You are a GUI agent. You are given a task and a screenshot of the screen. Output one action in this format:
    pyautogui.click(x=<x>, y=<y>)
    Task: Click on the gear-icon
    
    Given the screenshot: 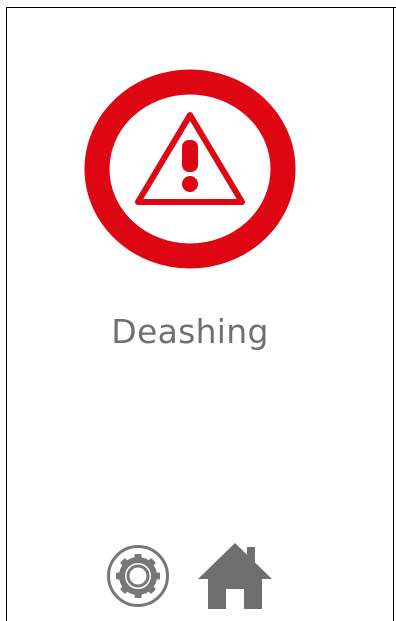 What is the action you would take?
    pyautogui.click(x=138, y=576)
    